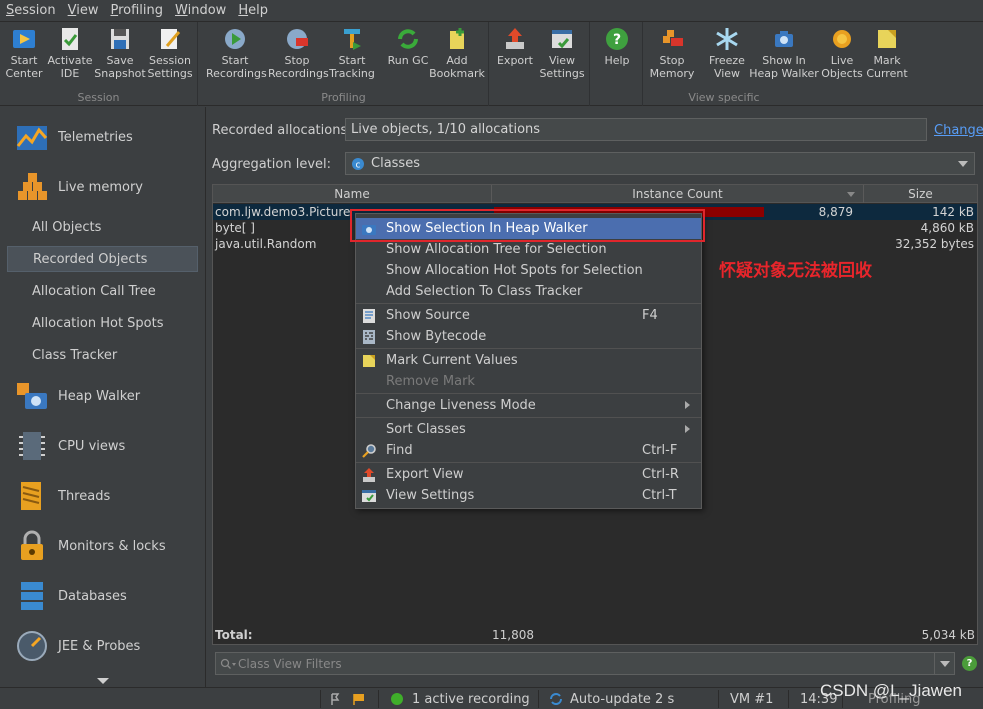 This screenshot has width=983, height=709. Describe the element at coordinates (660, 163) in the screenshot. I see `aggregation-level-select: c Classes` at that location.